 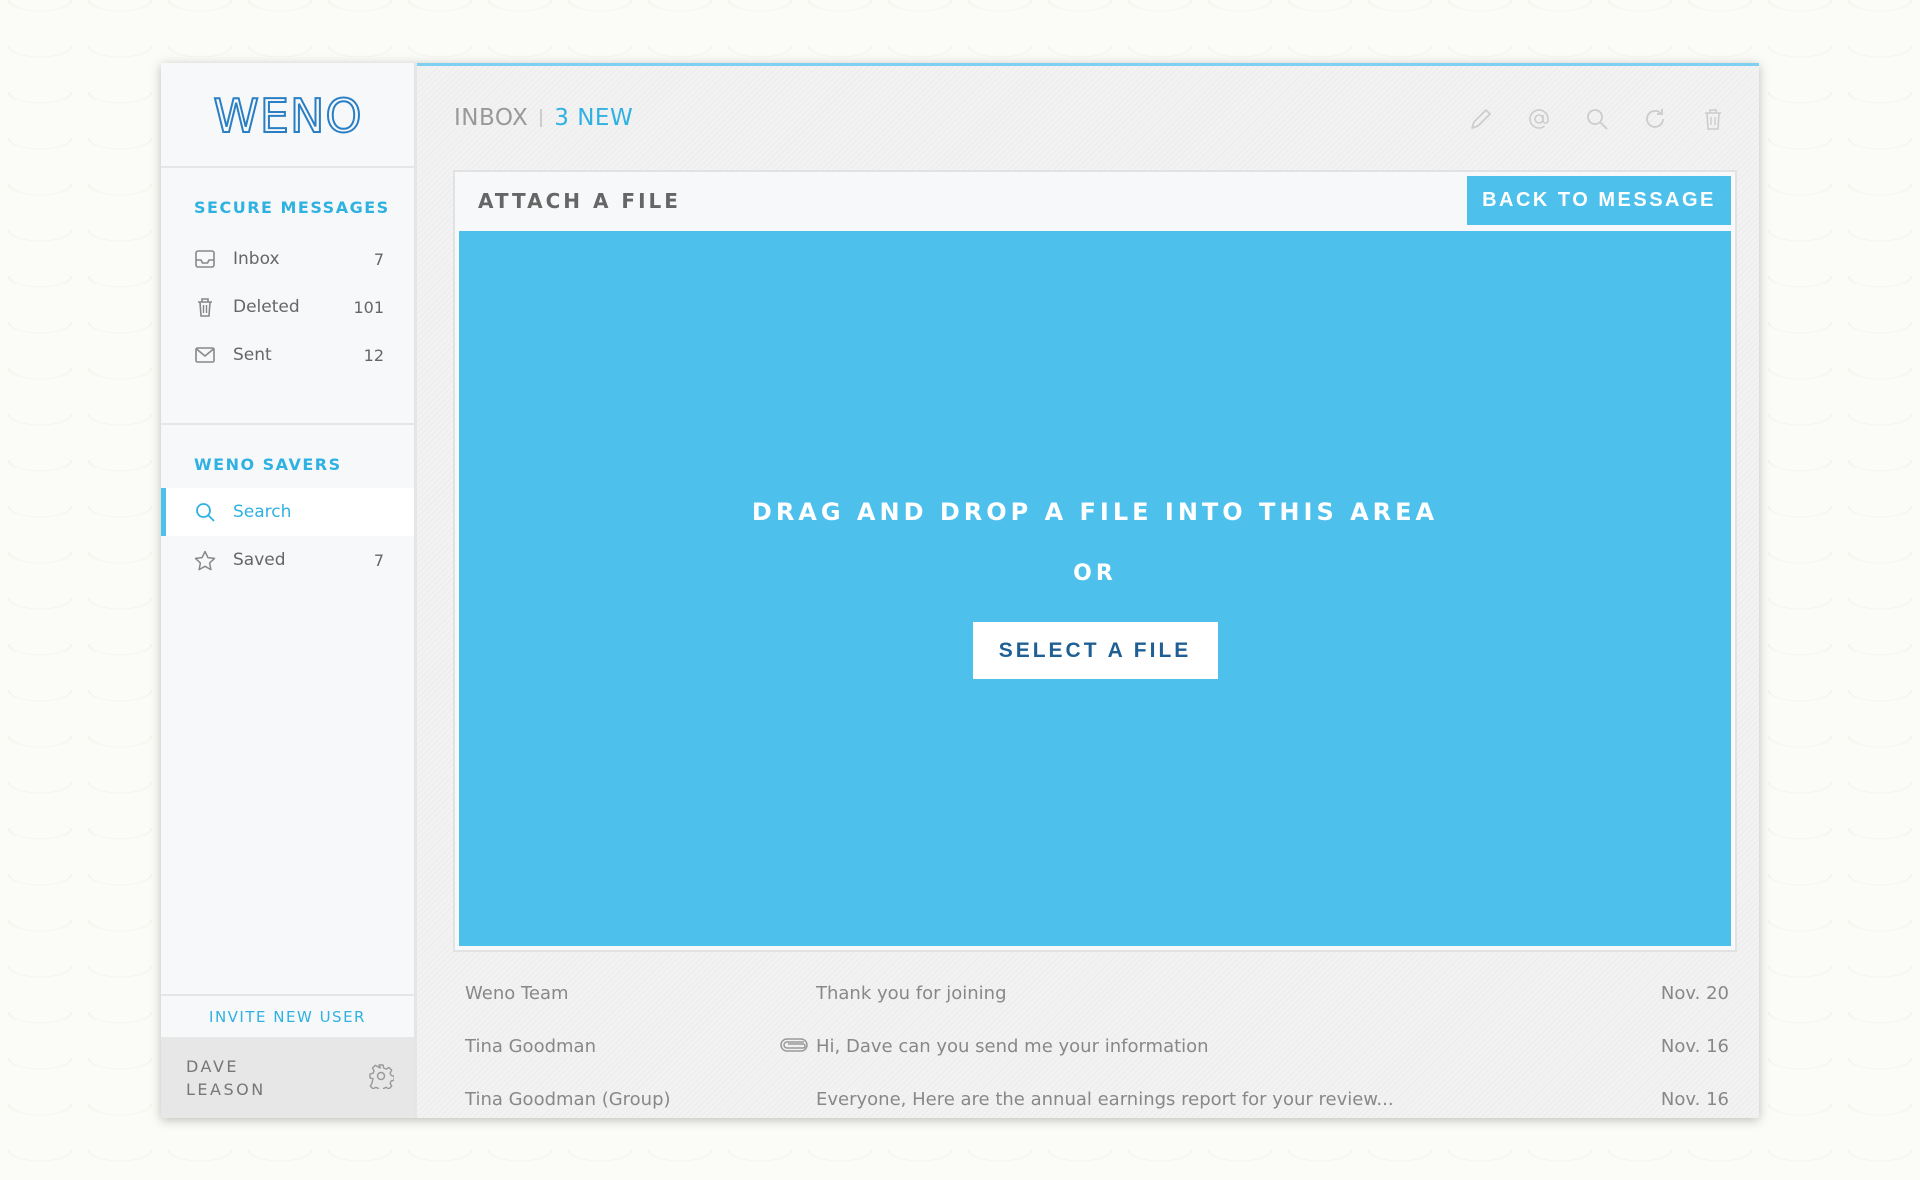 What do you see at coordinates (368, 307) in the screenshot?
I see `sidebar-item-count: 101` at bounding box center [368, 307].